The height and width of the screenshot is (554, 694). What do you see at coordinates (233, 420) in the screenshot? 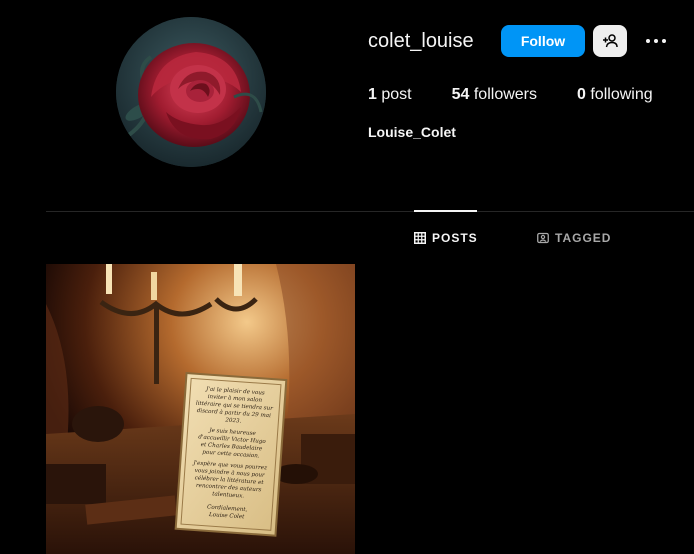
I see `letter-line: 2023.` at bounding box center [233, 420].